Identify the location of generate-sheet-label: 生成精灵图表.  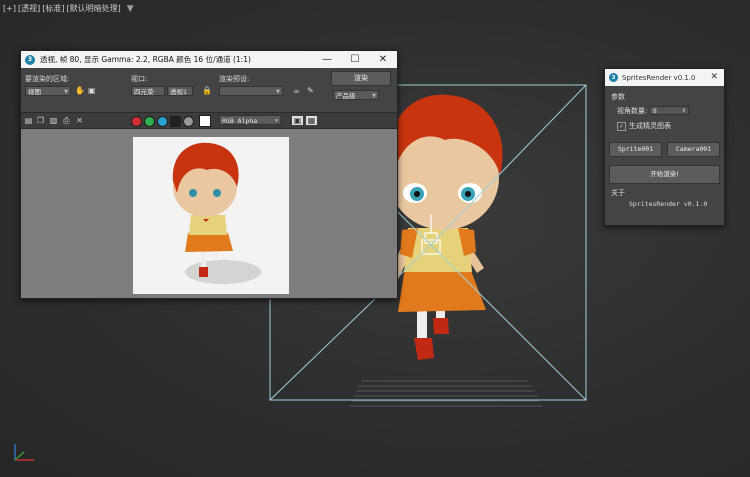
(650, 126).